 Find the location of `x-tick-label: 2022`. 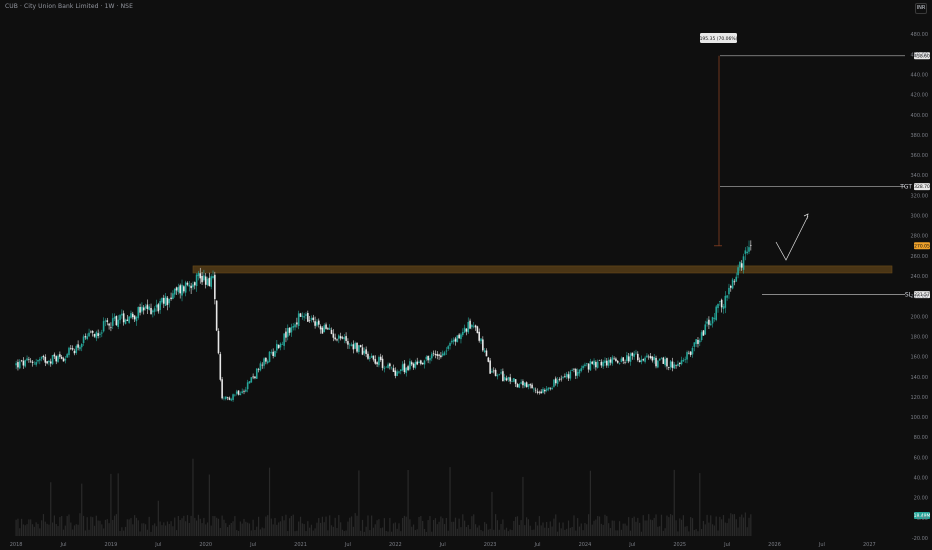

x-tick-label: 2022 is located at coordinates (395, 545).